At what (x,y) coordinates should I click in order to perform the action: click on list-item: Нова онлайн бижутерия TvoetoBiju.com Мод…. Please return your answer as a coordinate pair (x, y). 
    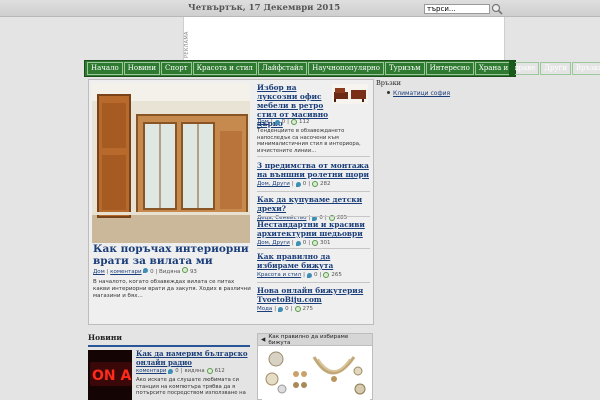
    Looking at the image, I should click on (313, 299).